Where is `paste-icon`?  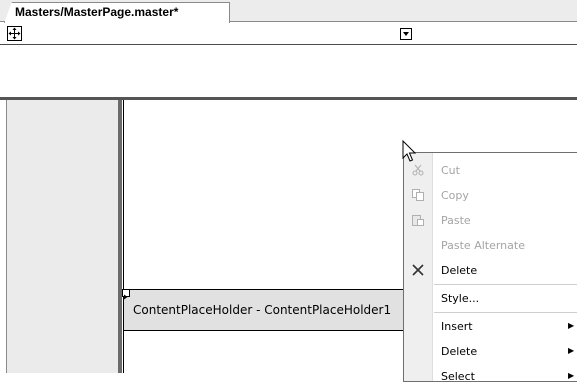
paste-icon is located at coordinates (418, 221).